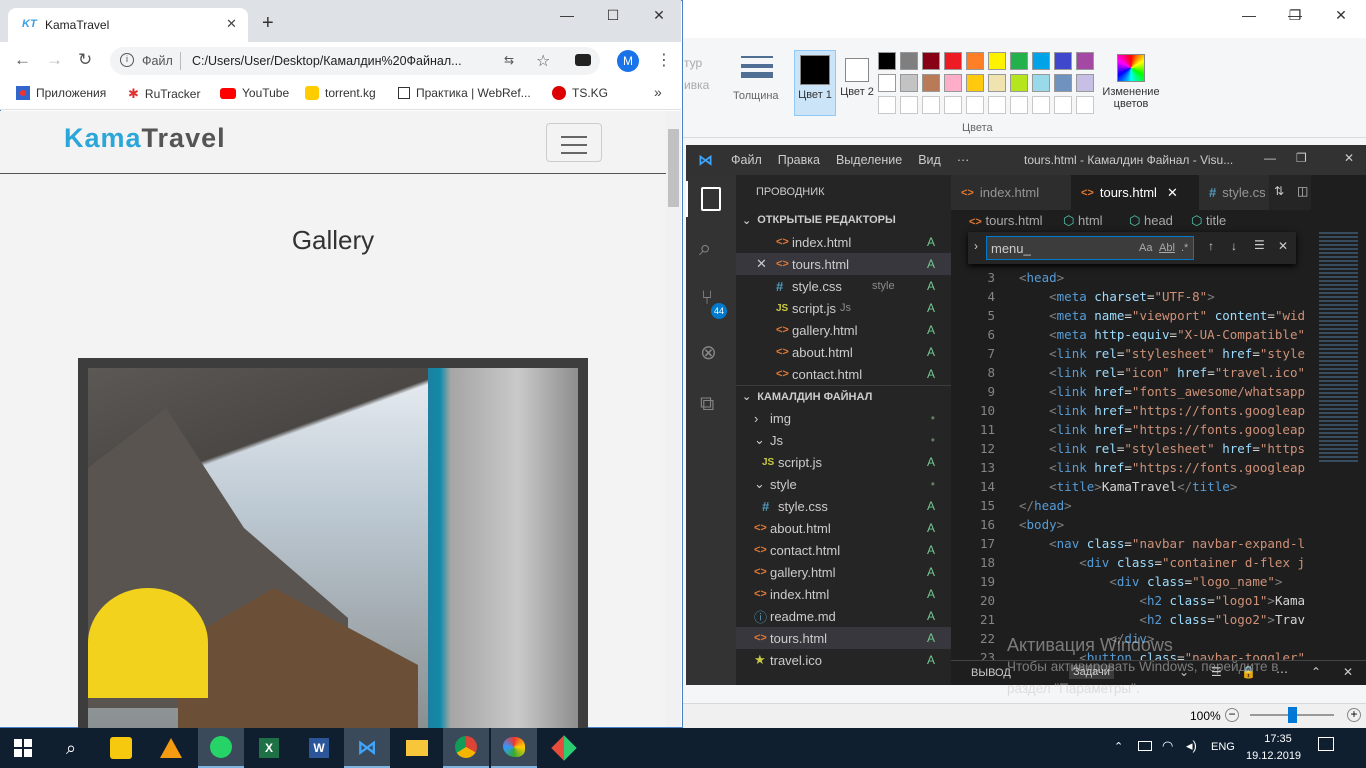  Describe the element at coordinates (843, 506) in the screenshot. I see `tree-item: # style.css A` at that location.